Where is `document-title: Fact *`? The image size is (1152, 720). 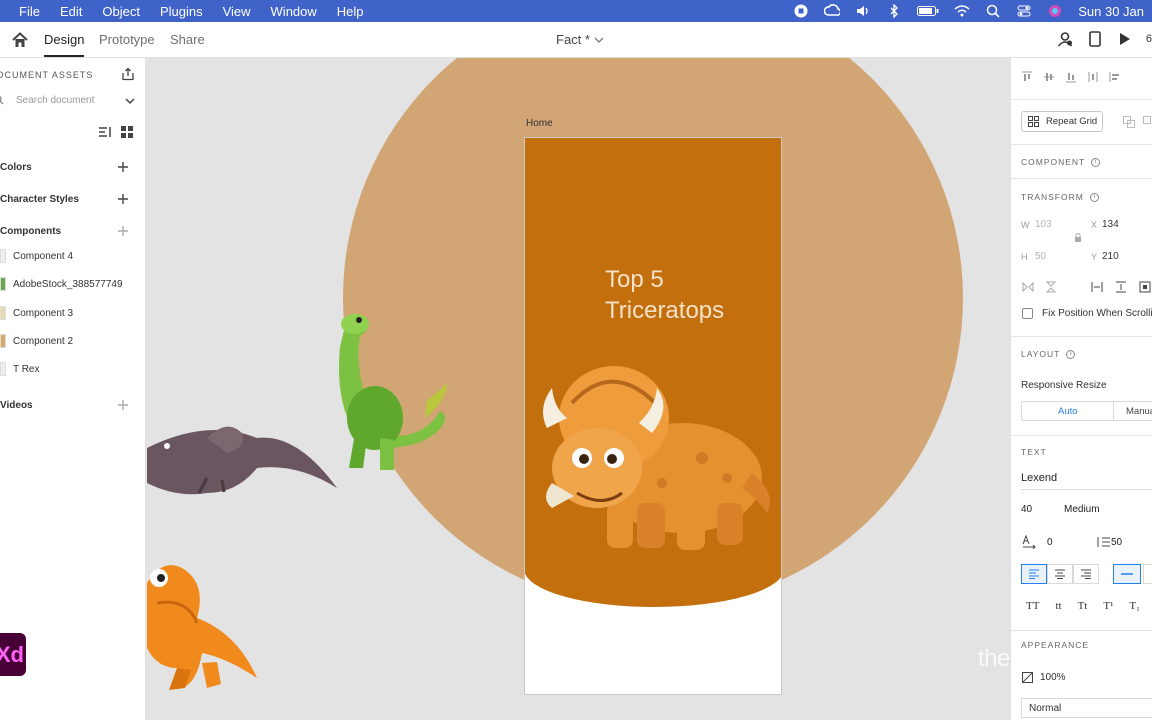
document-title: Fact * is located at coordinates (580, 39).